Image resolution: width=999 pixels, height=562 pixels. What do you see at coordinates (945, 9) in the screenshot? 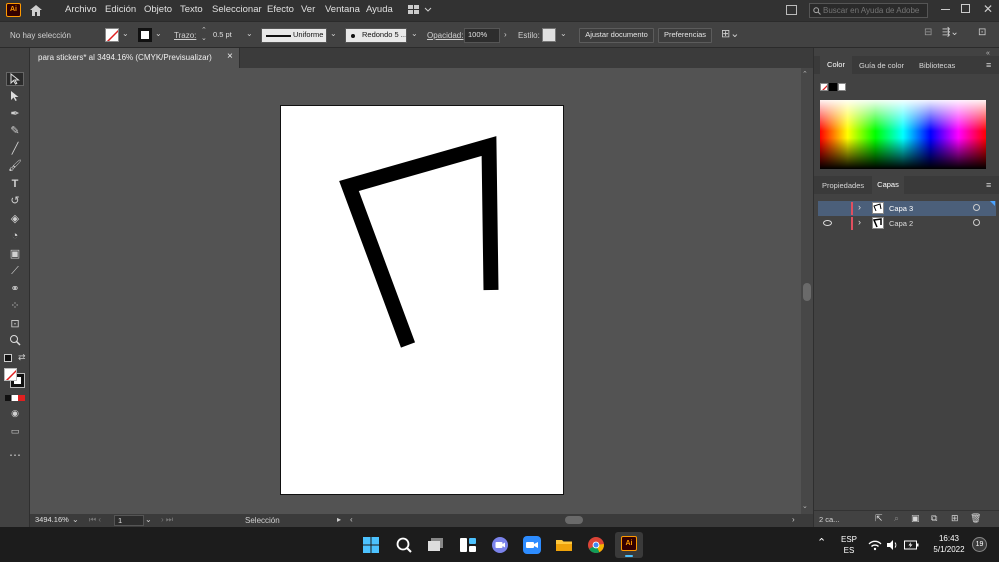
I see `minimize-button` at bounding box center [945, 9].